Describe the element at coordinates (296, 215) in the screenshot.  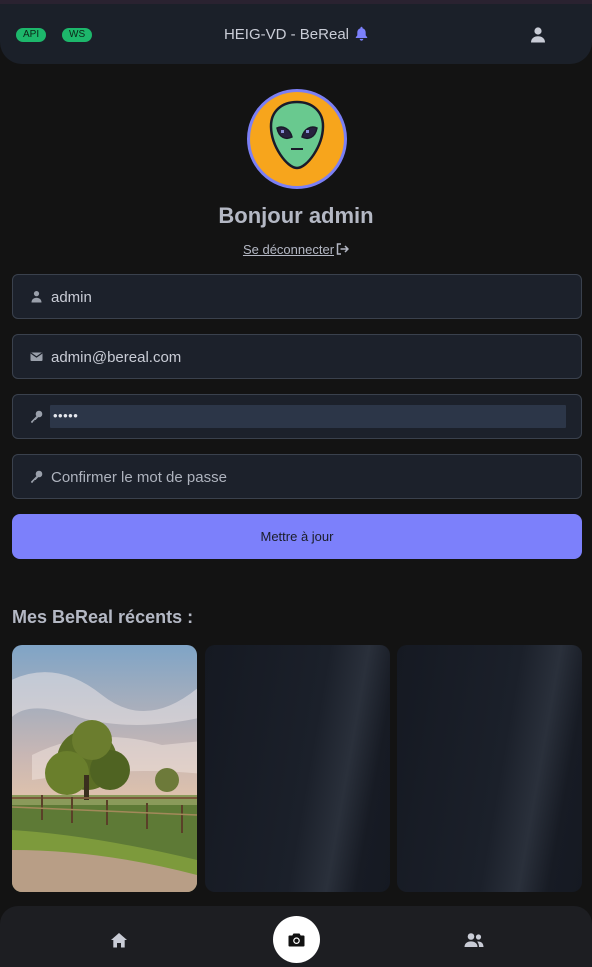
I see `greeting-heading: Bonjour admin` at that location.